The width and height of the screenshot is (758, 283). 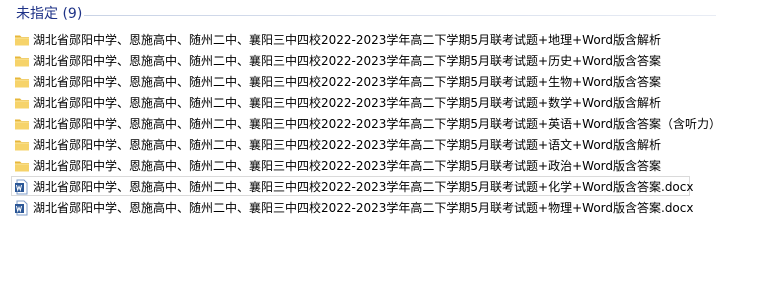 What do you see at coordinates (400, 15) in the screenshot?
I see `group-divider` at bounding box center [400, 15].